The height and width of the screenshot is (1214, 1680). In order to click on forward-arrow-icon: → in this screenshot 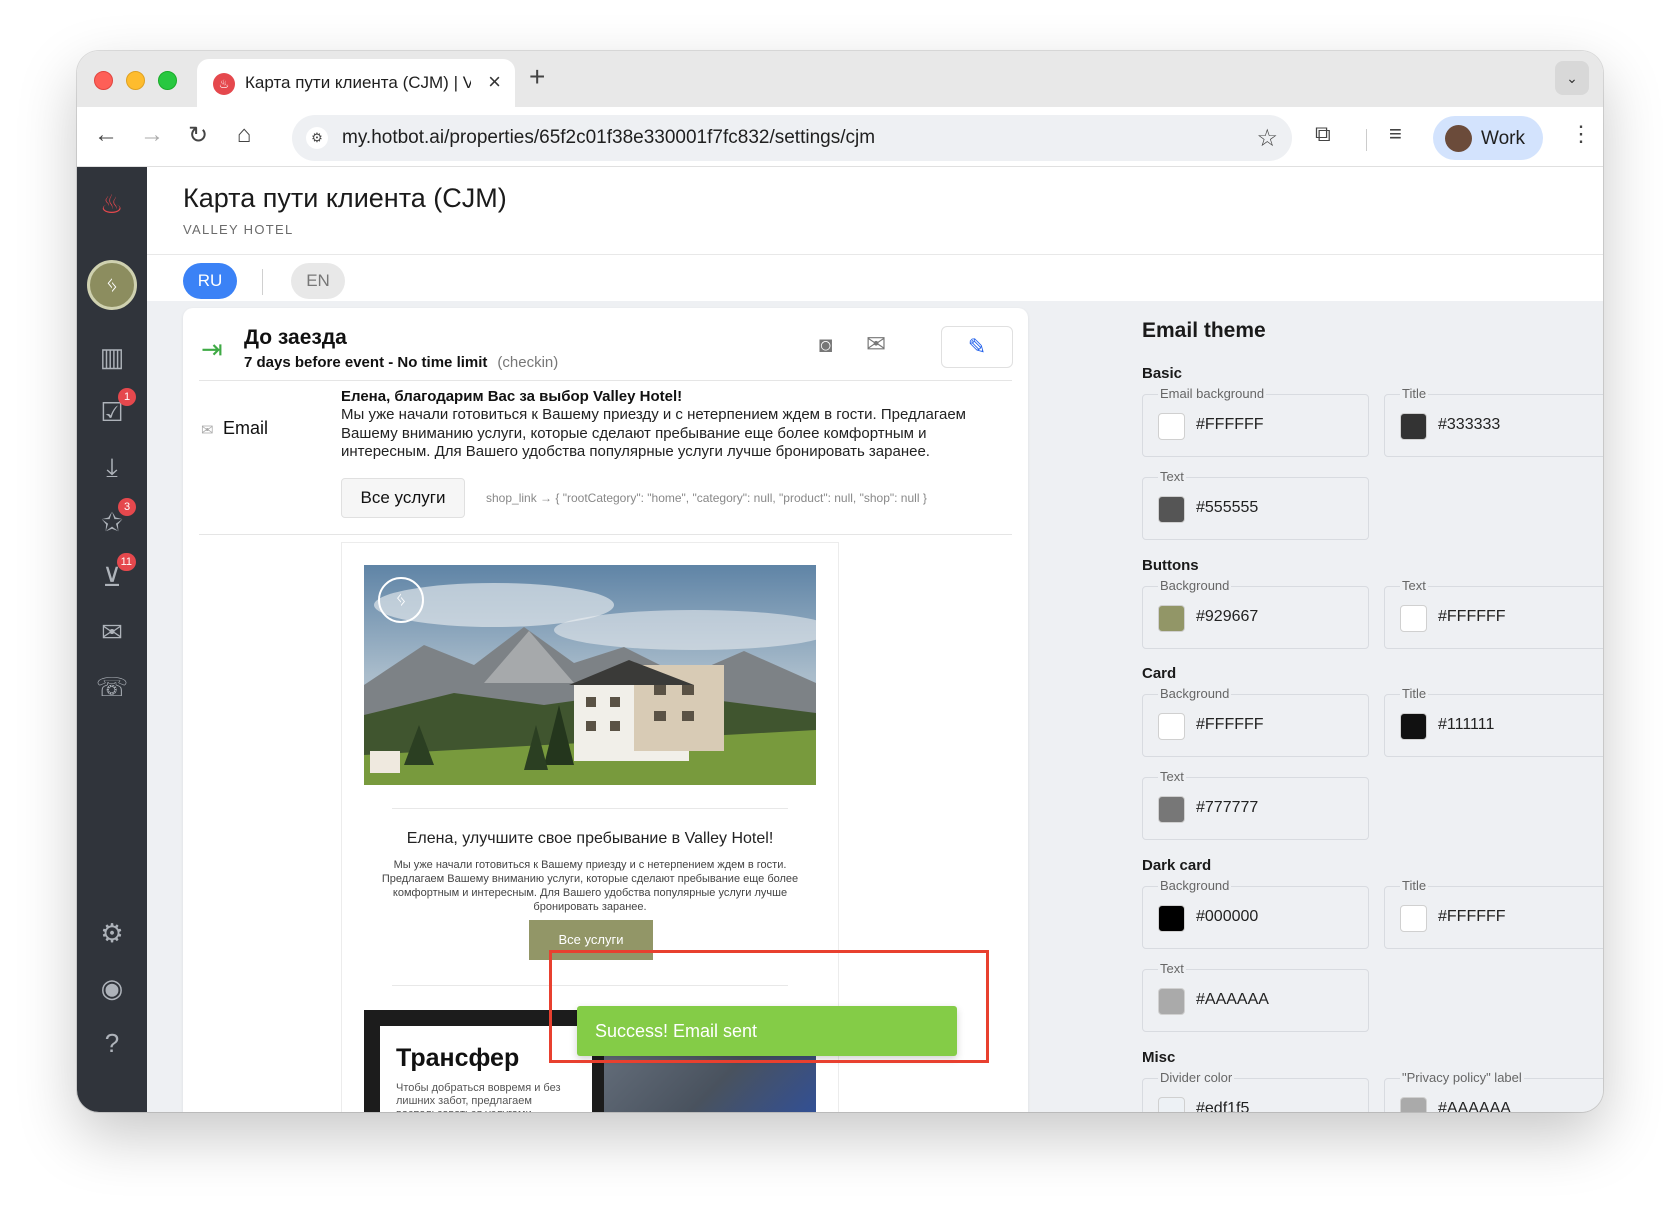, I will do `click(152, 135)`.